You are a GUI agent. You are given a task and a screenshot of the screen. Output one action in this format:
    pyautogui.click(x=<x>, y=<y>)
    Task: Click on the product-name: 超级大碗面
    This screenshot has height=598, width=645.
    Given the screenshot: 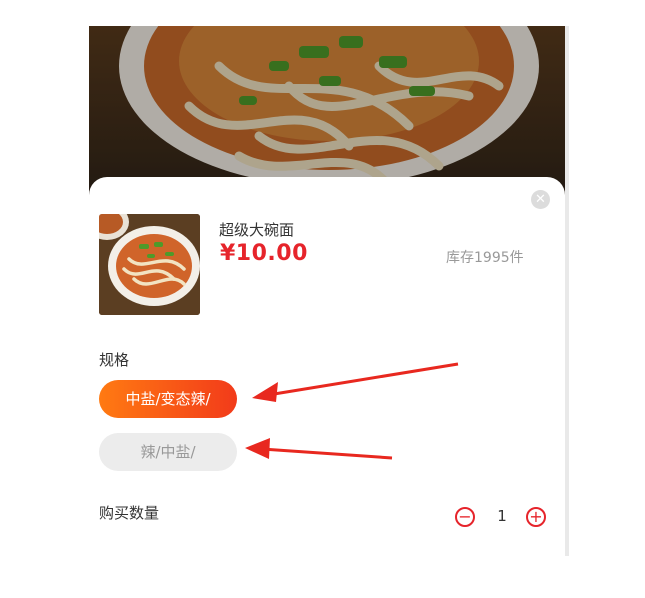 What is the action you would take?
    pyautogui.click(x=257, y=230)
    